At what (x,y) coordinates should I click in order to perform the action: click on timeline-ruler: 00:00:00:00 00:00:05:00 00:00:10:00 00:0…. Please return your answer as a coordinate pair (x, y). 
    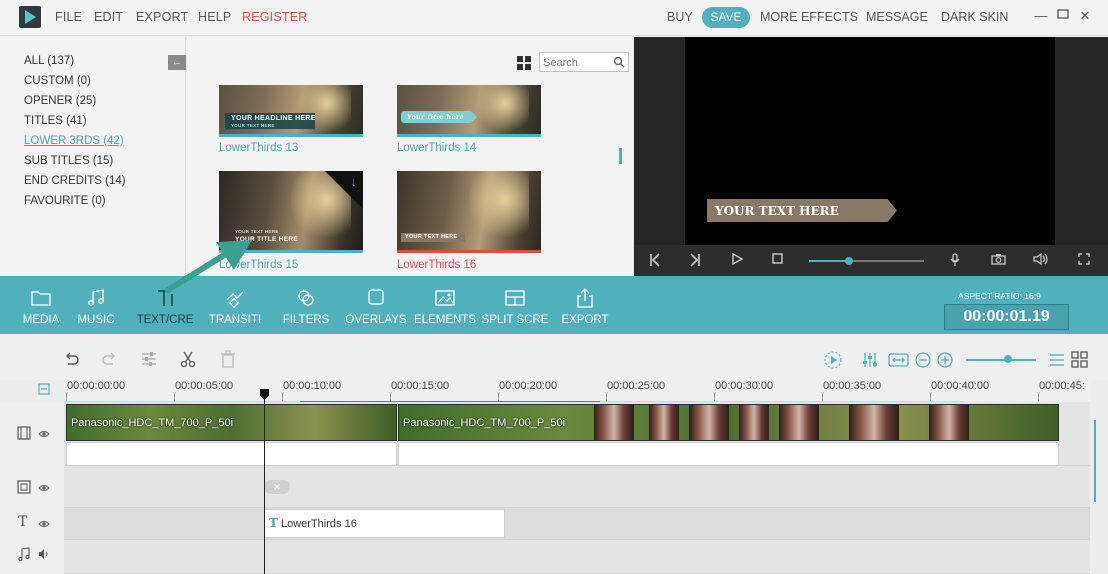
    Looking at the image, I should click on (577, 391).